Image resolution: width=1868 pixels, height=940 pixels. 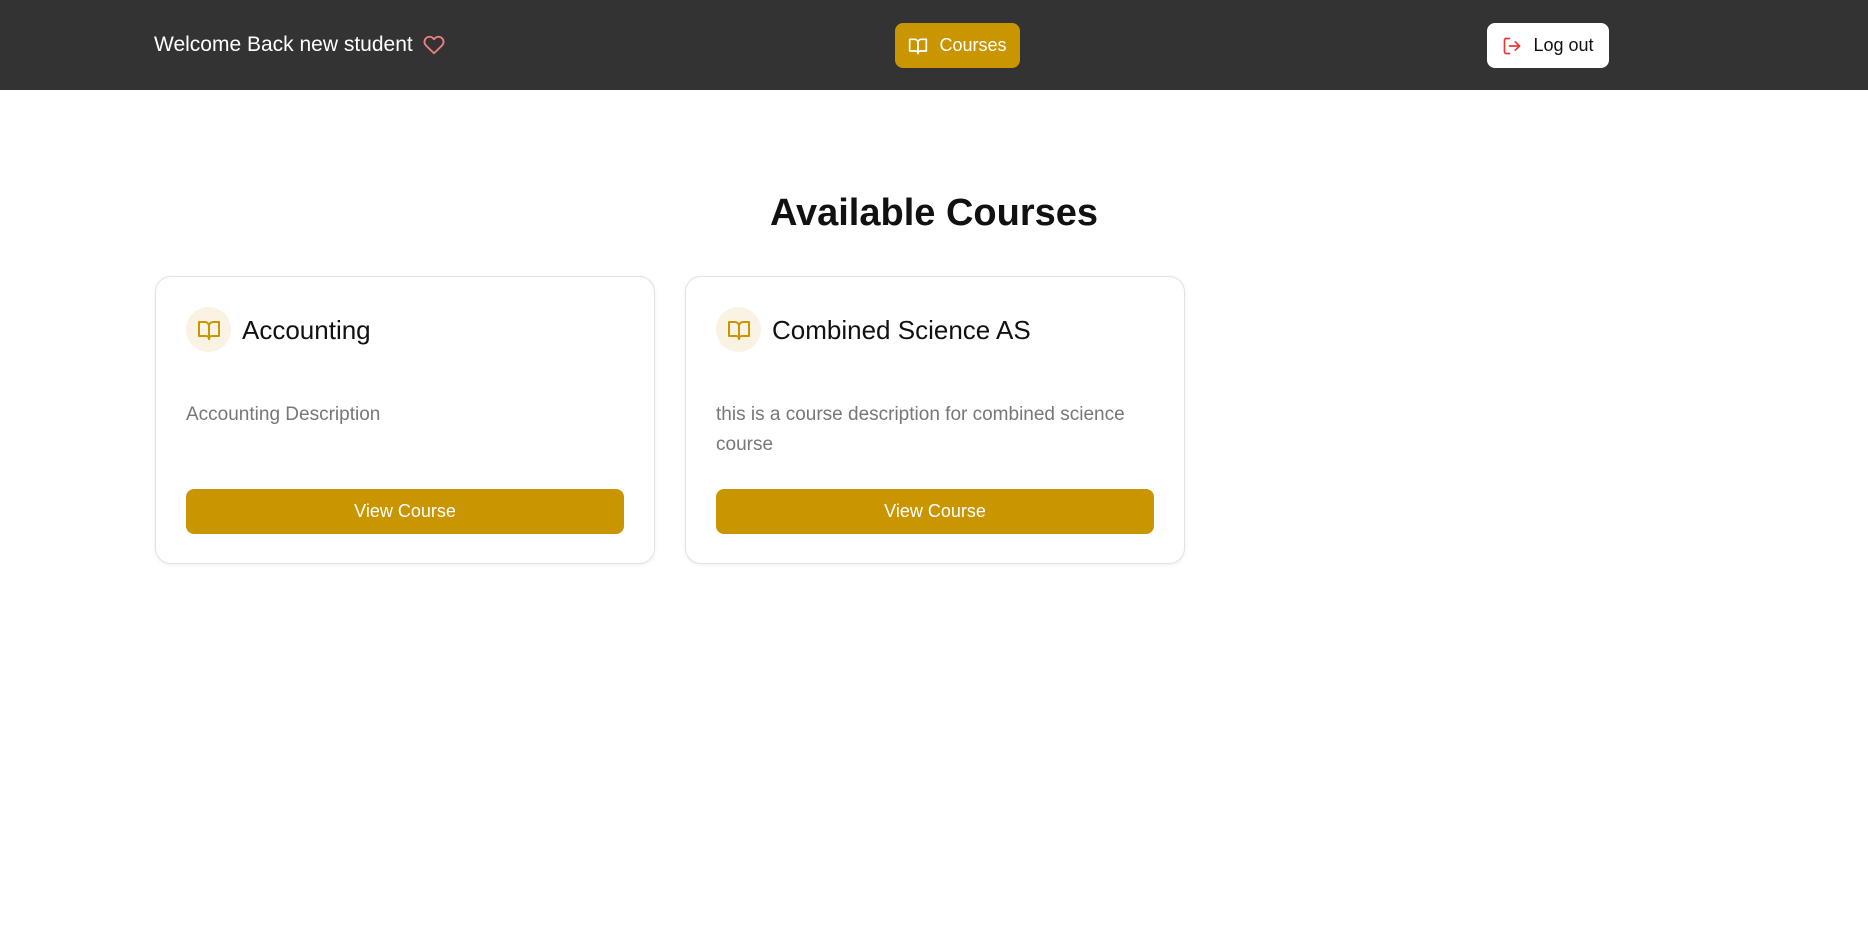 I want to click on heart-icon, so click(x=434, y=45).